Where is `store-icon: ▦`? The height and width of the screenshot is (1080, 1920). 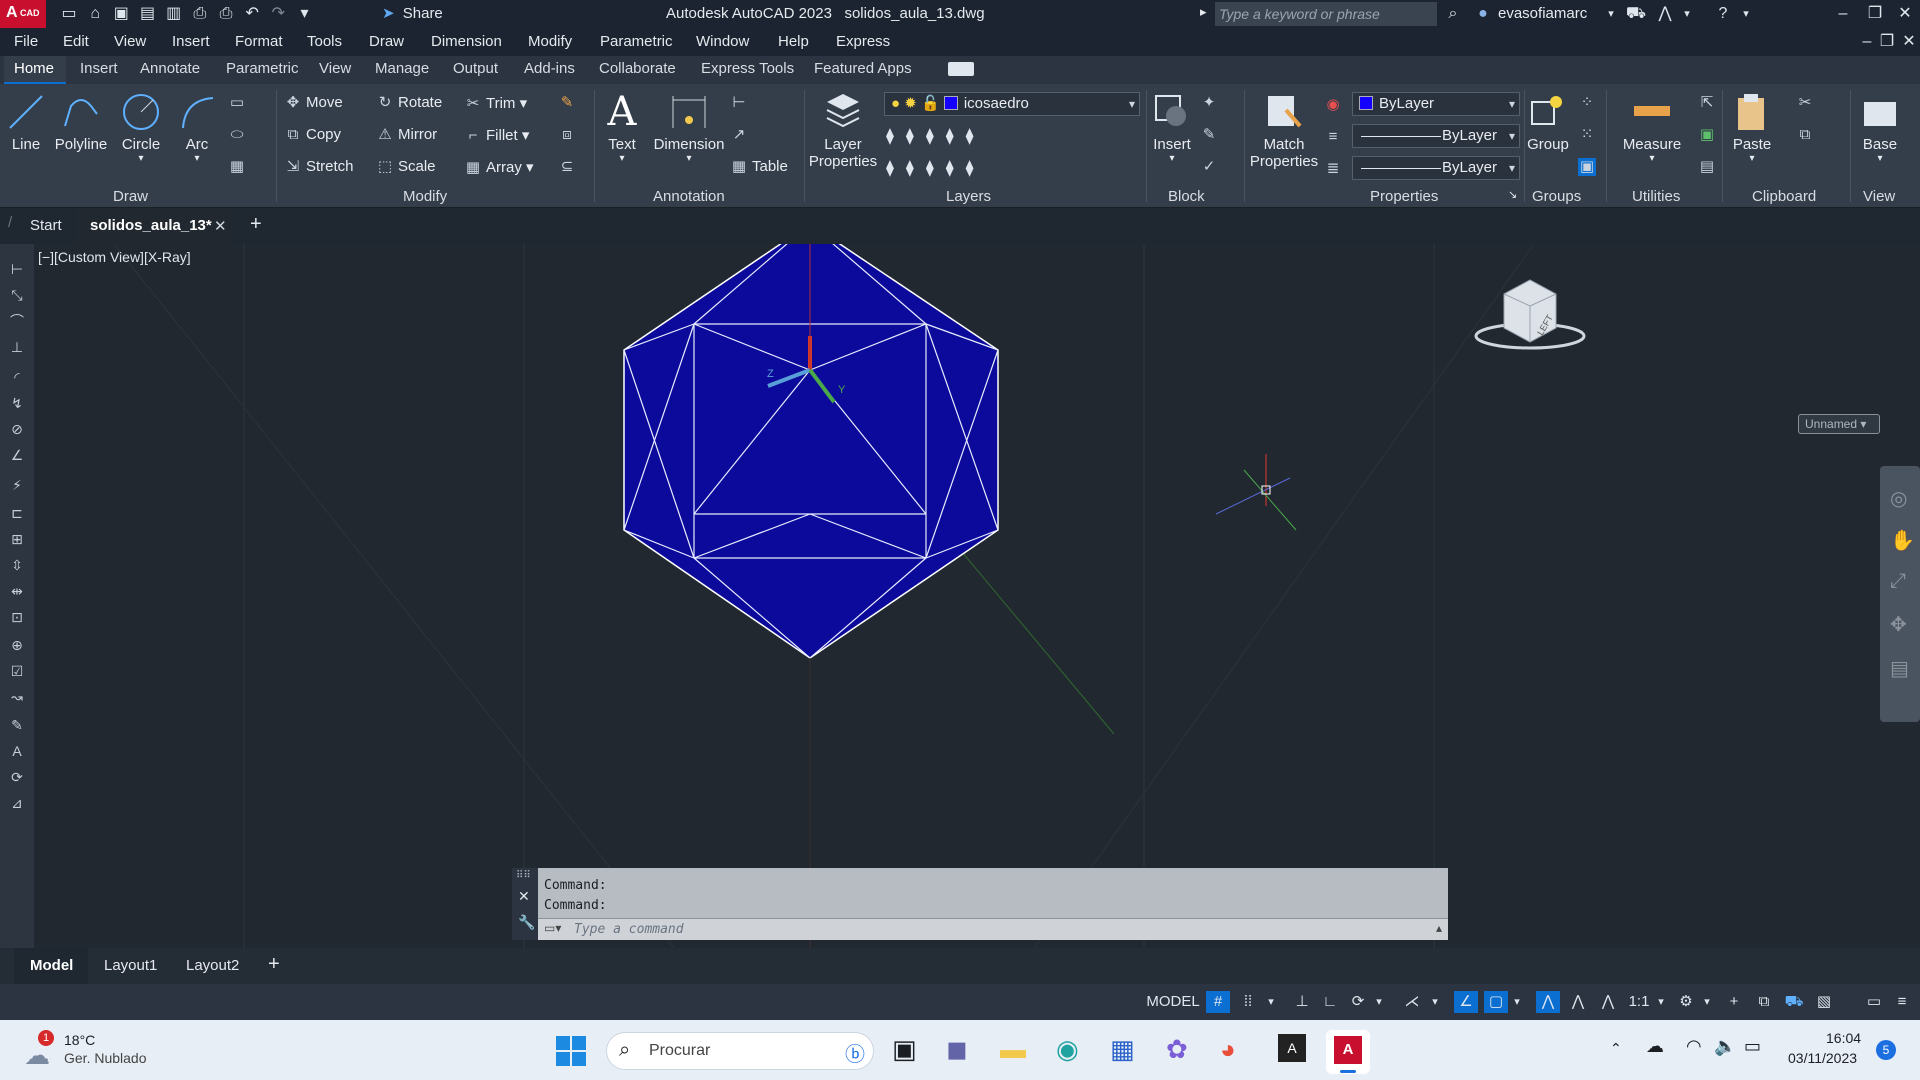 store-icon: ▦ is located at coordinates (1122, 1049).